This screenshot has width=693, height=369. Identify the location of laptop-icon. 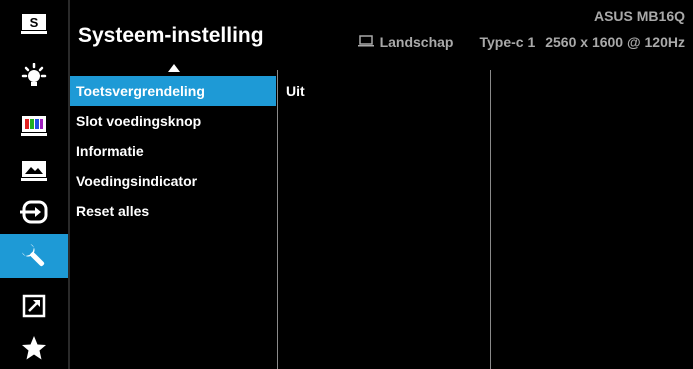
(365, 42).